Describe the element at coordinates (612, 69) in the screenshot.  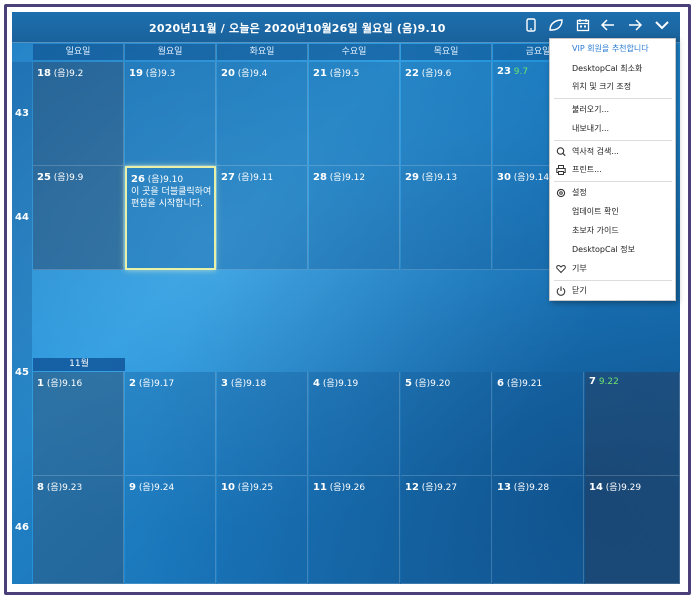
I see `menu-item-minimize: DesktopCal 최소화` at that location.